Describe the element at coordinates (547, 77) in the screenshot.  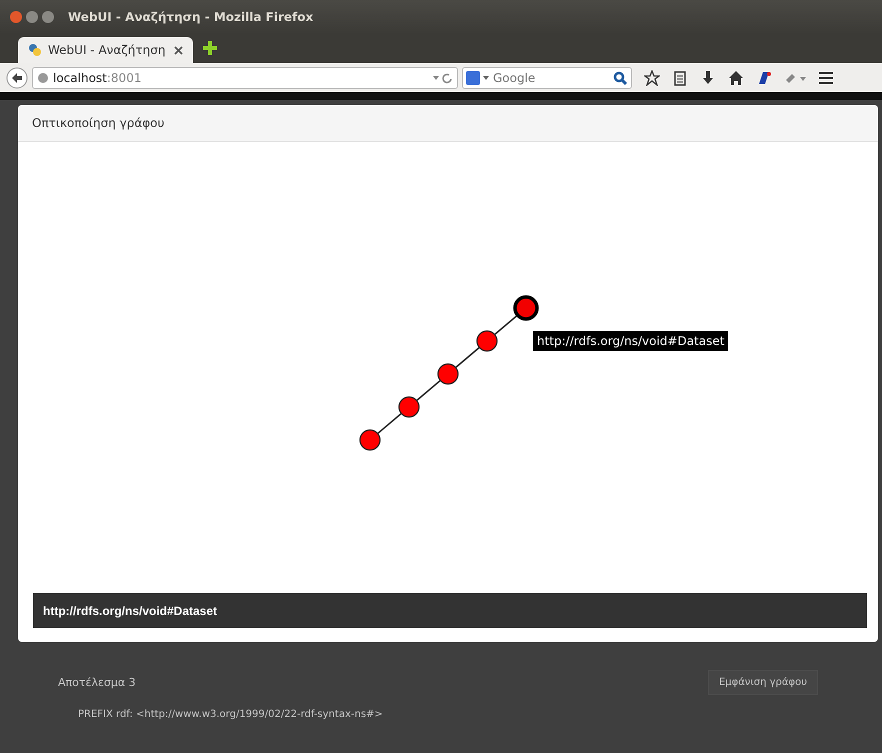
I see `search-field: Google` at that location.